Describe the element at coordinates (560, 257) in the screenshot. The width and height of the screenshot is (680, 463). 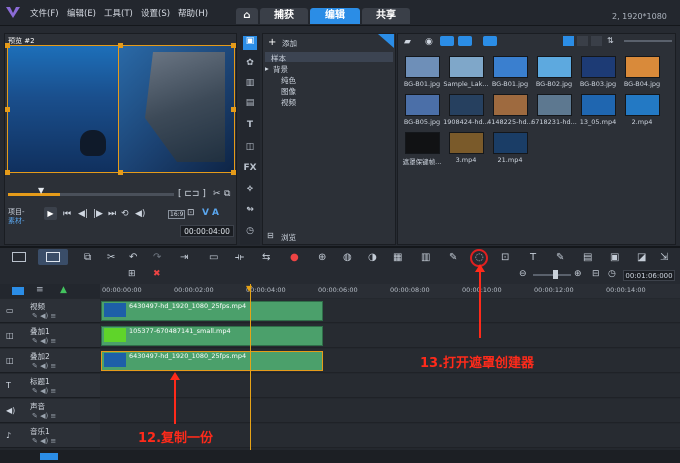
I see `edit-icon: ✎` at that location.